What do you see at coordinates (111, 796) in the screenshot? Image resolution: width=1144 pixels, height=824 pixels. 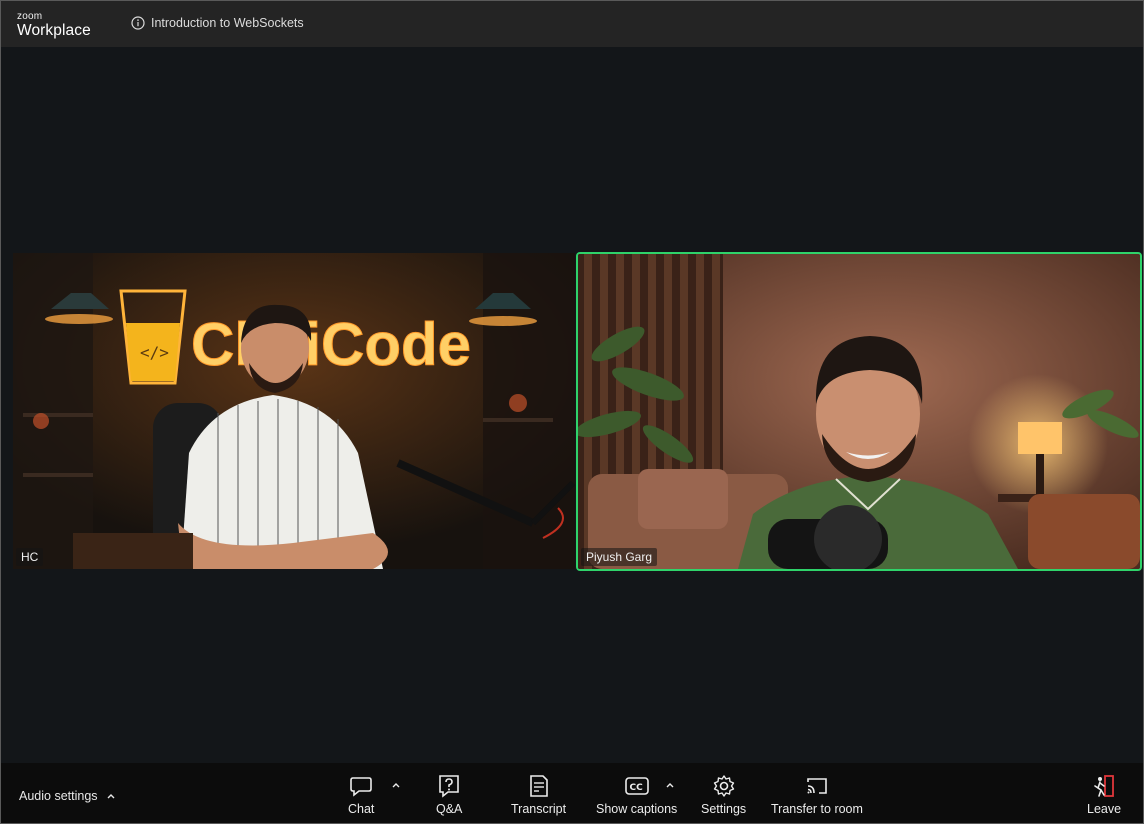 I see `chevron-up-icon` at bounding box center [111, 796].